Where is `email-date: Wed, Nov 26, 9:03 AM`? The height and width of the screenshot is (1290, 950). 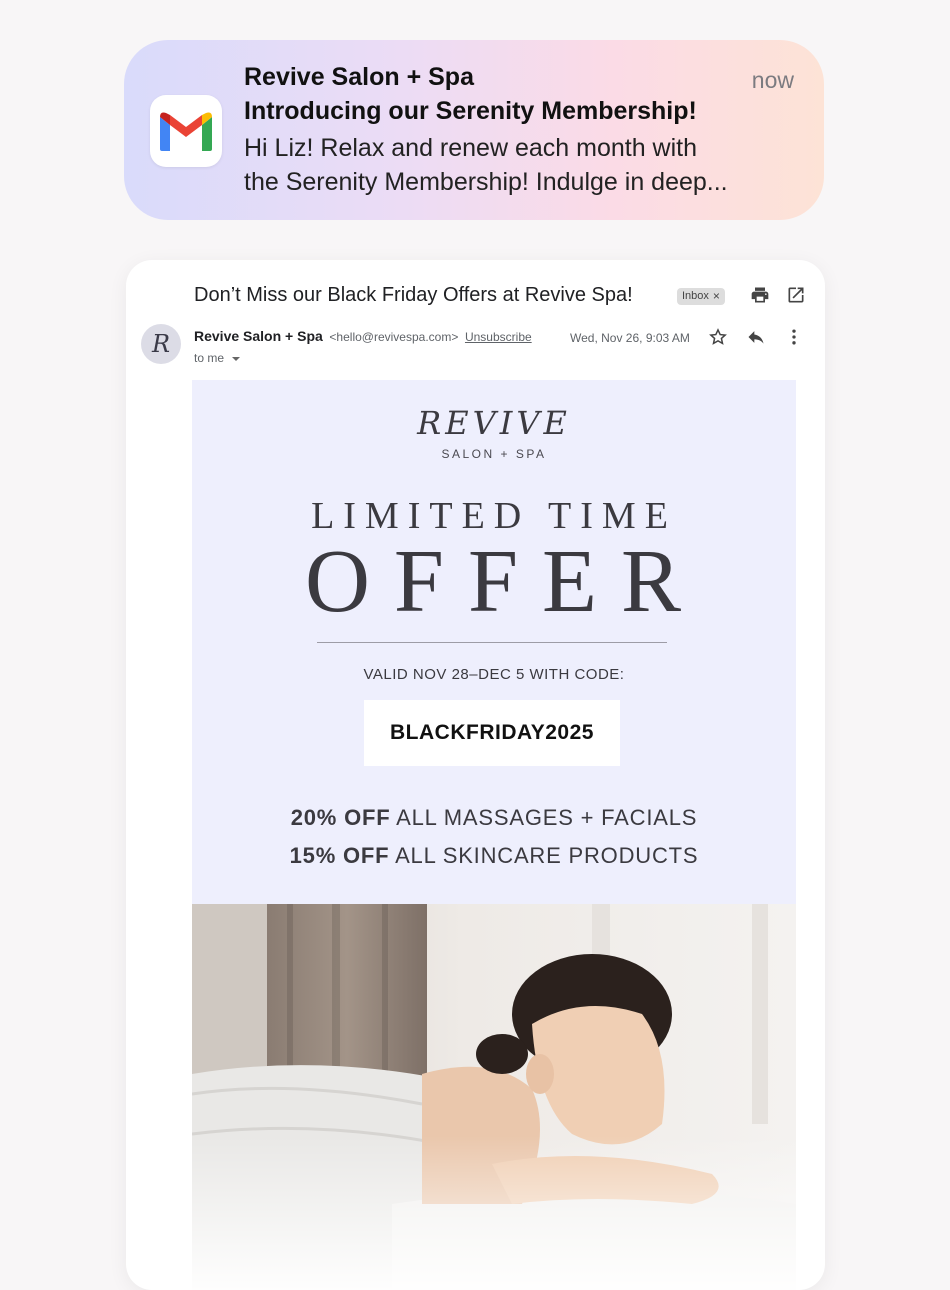
email-date: Wed, Nov 26, 9:03 AM is located at coordinates (630, 338).